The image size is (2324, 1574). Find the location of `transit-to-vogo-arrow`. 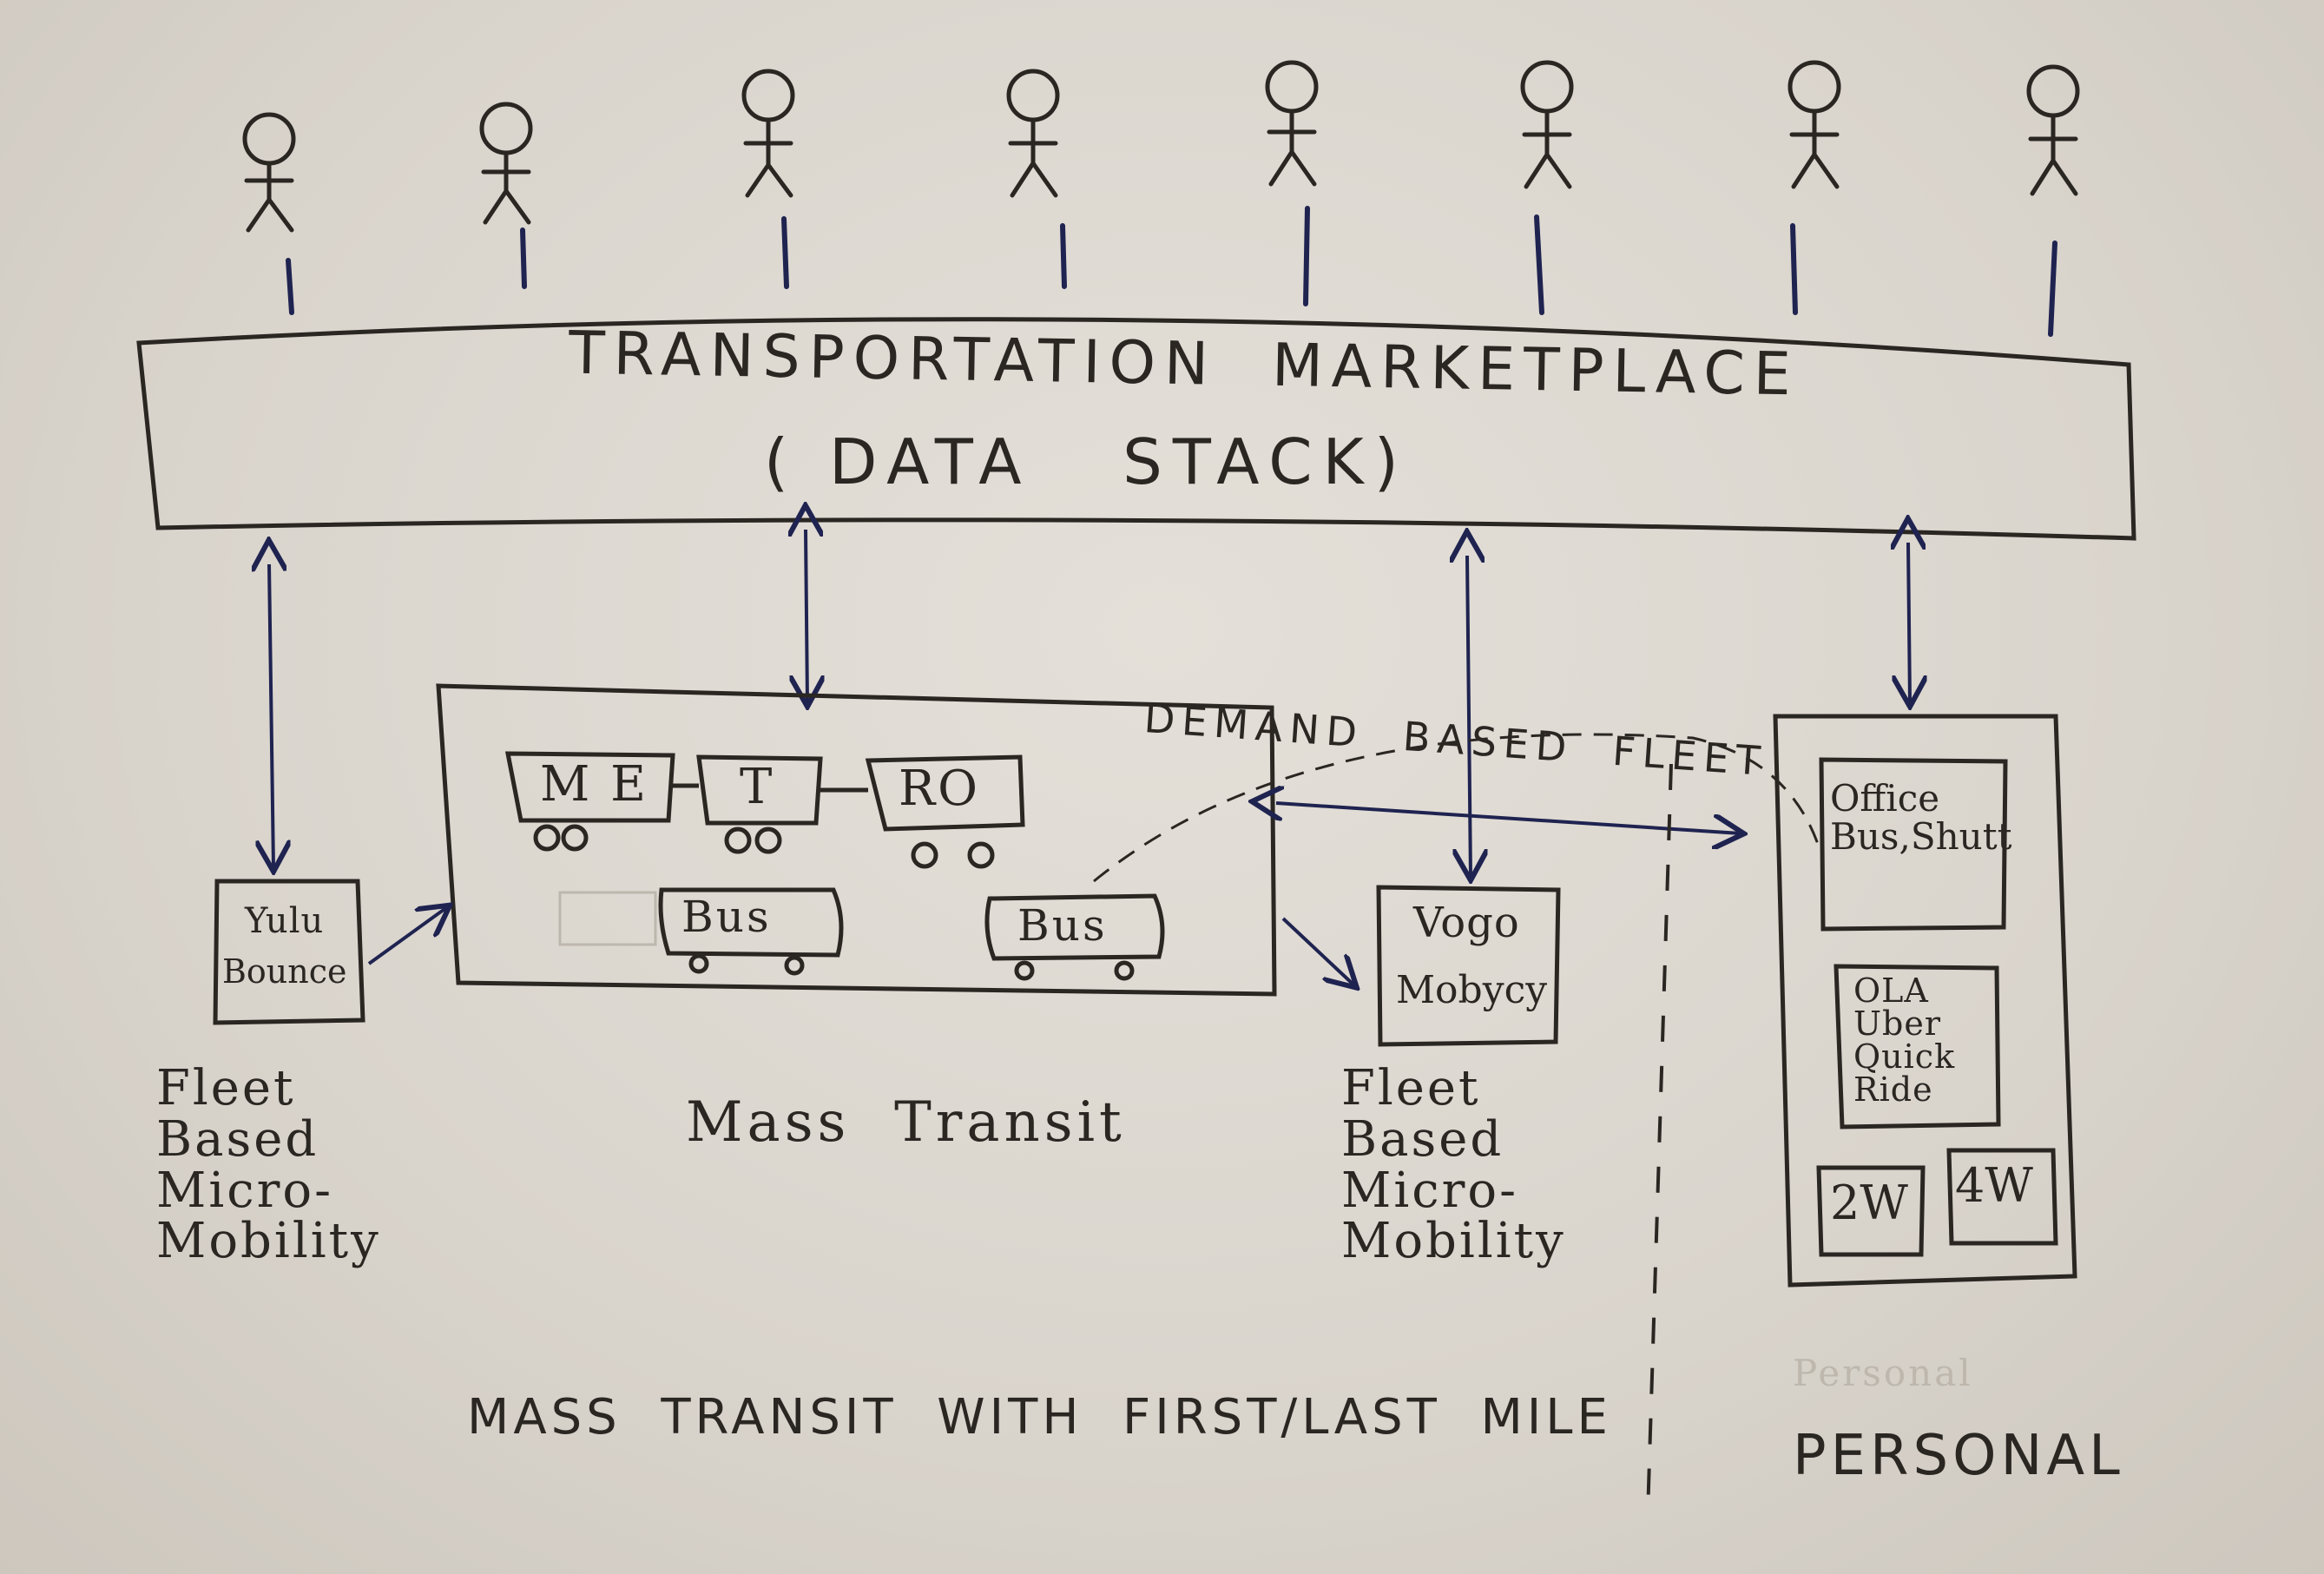

transit-to-vogo-arrow is located at coordinates (1318, 951).